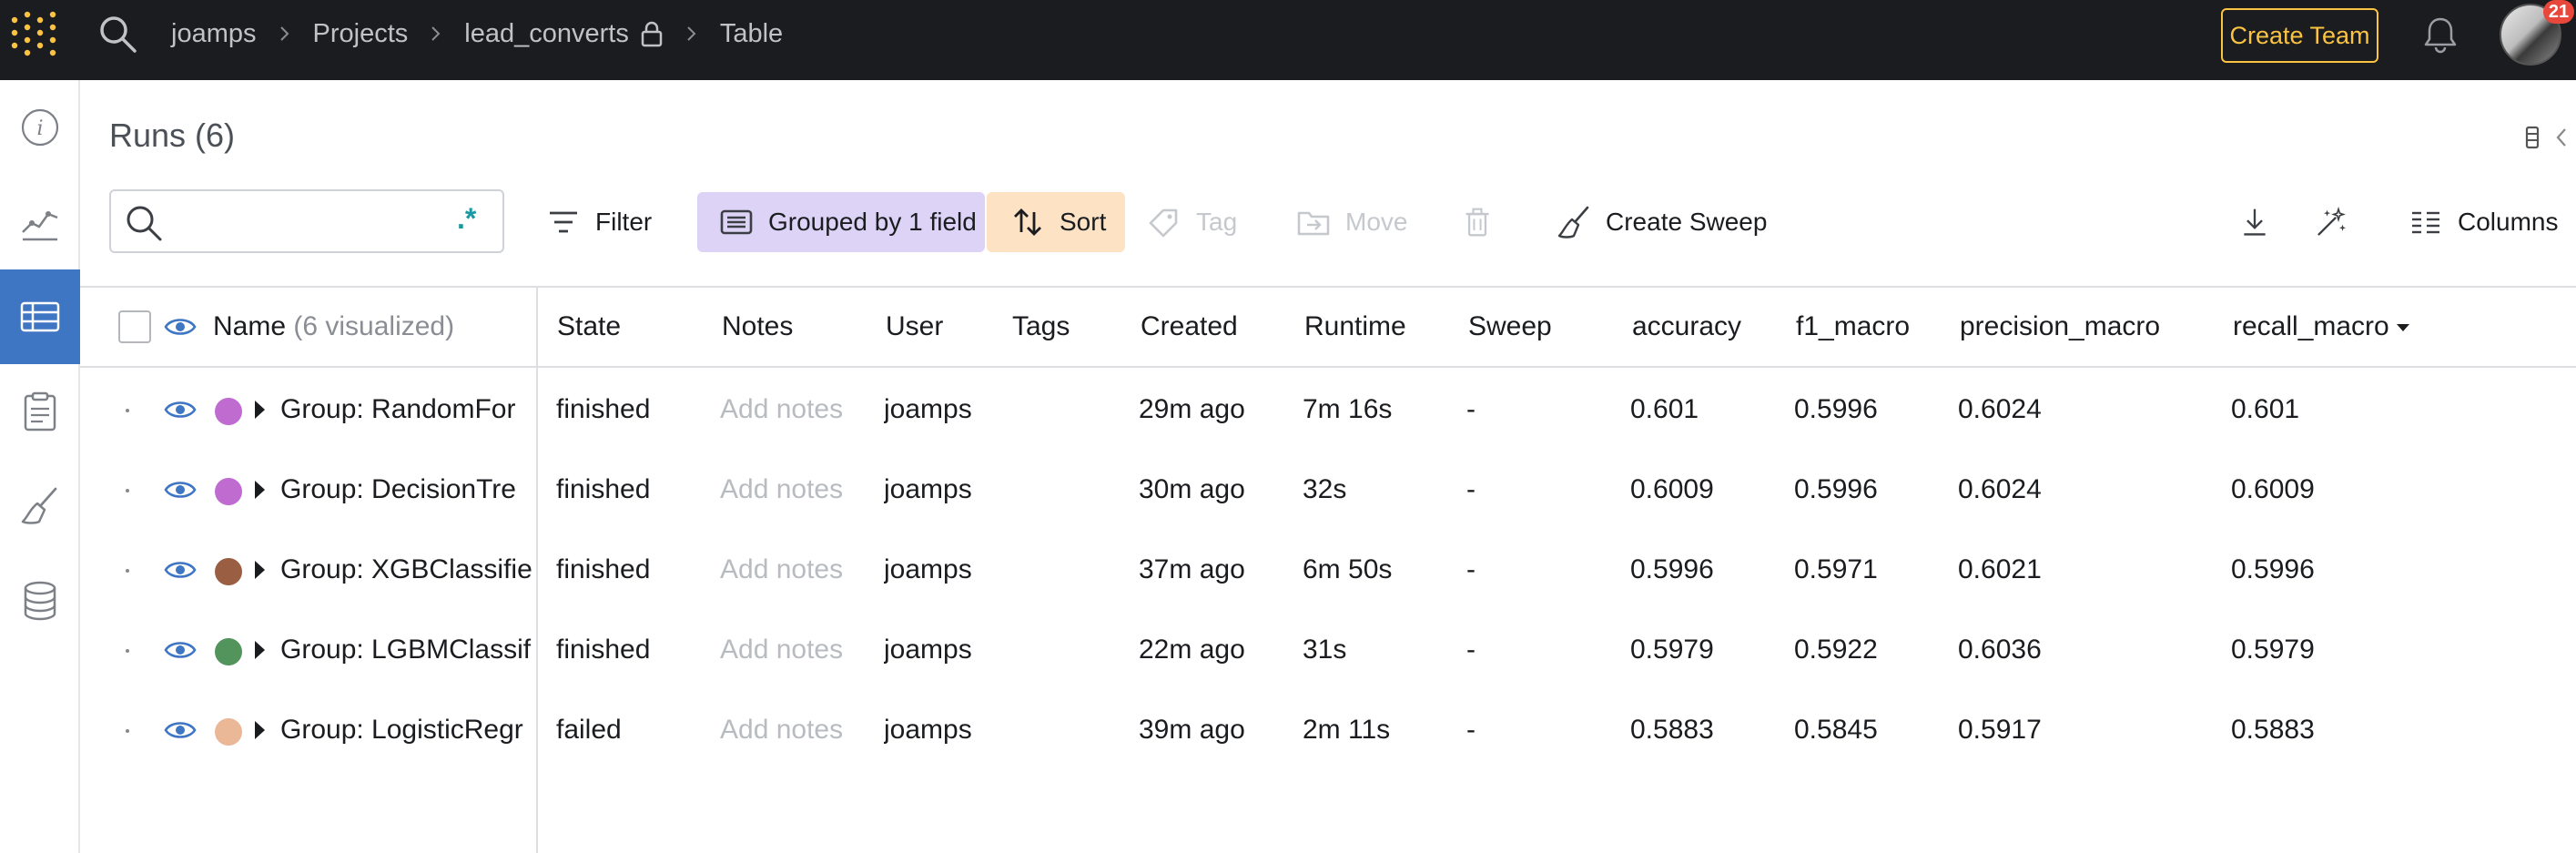 Image resolution: width=2576 pixels, height=853 pixels. Describe the element at coordinates (841, 222) in the screenshot. I see `group-by-button: Grouped by 1 field` at that location.